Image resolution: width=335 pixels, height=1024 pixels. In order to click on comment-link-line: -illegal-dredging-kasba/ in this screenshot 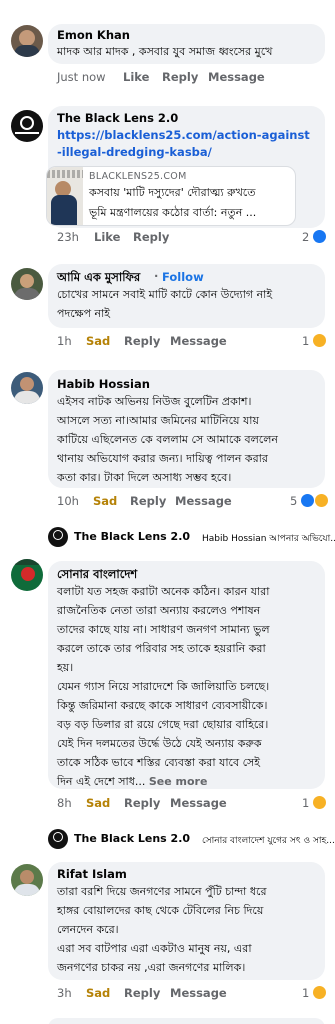, I will do `click(134, 152)`.